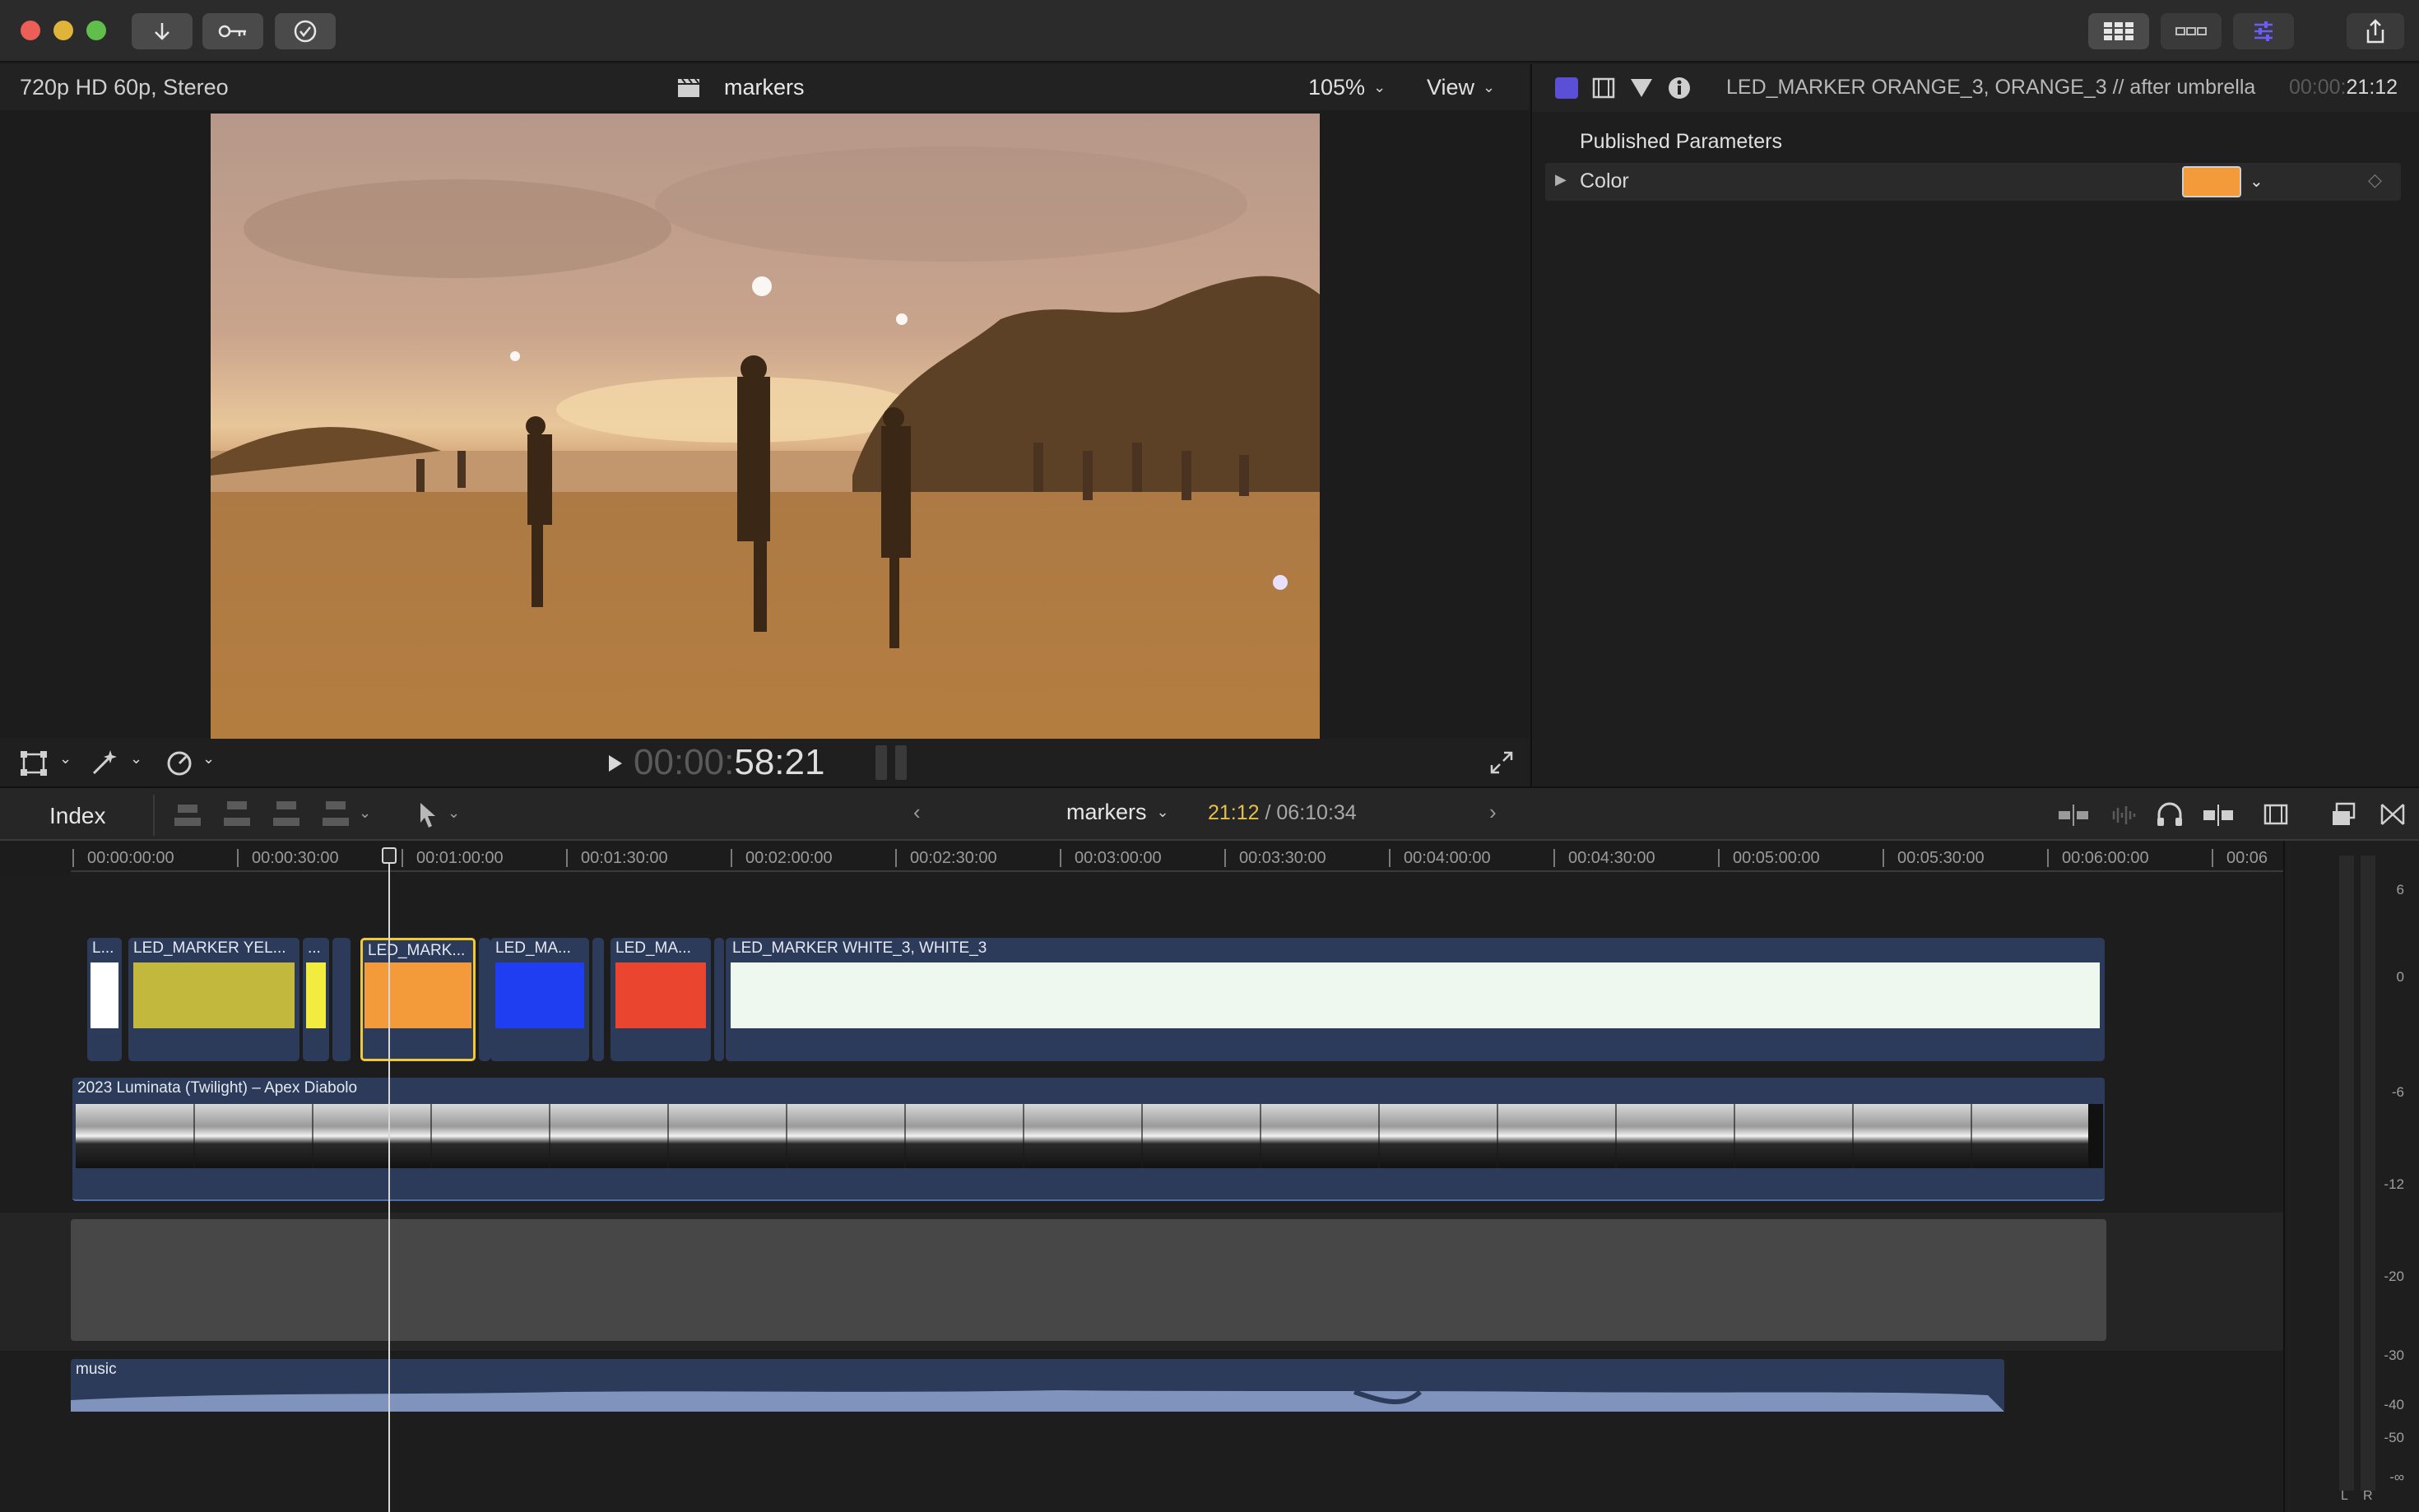 This screenshot has width=2419, height=1512. I want to click on toolbar-divider, so click(154, 815).